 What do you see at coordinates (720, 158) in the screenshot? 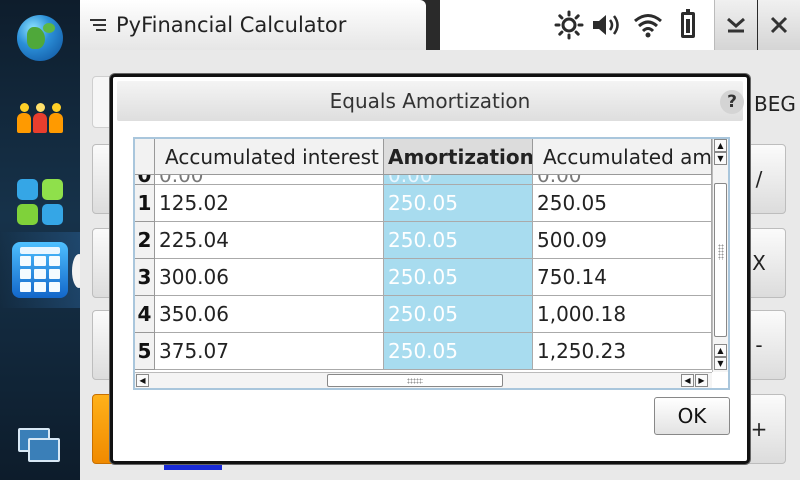
I see `scroll-up-button-2: ▼` at bounding box center [720, 158].